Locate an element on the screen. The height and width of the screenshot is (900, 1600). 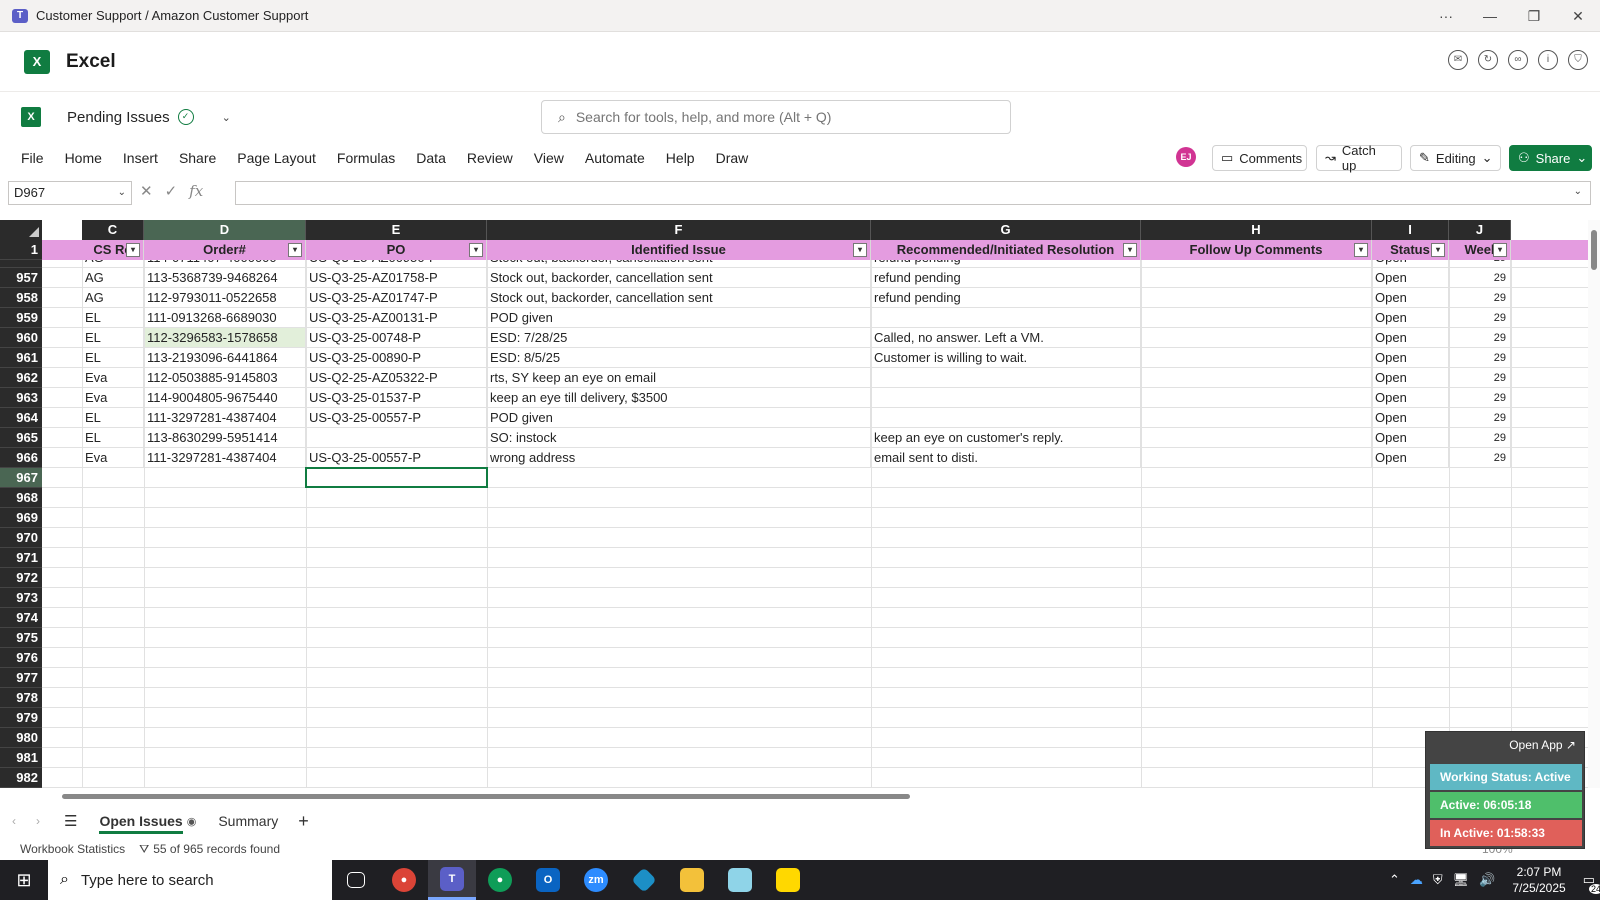
column-header-j: J is located at coordinates (1480, 230).